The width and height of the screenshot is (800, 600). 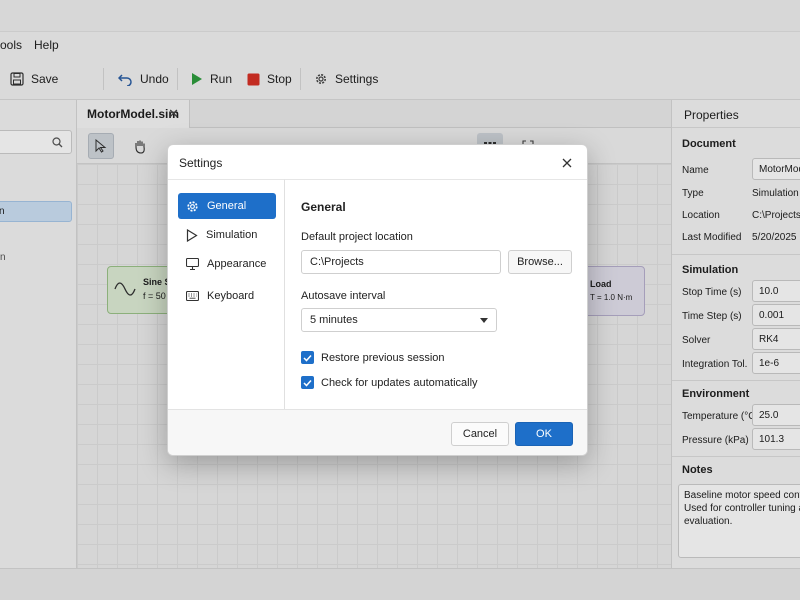 I want to click on nav-item-appearance: Appearance, so click(x=227, y=264).